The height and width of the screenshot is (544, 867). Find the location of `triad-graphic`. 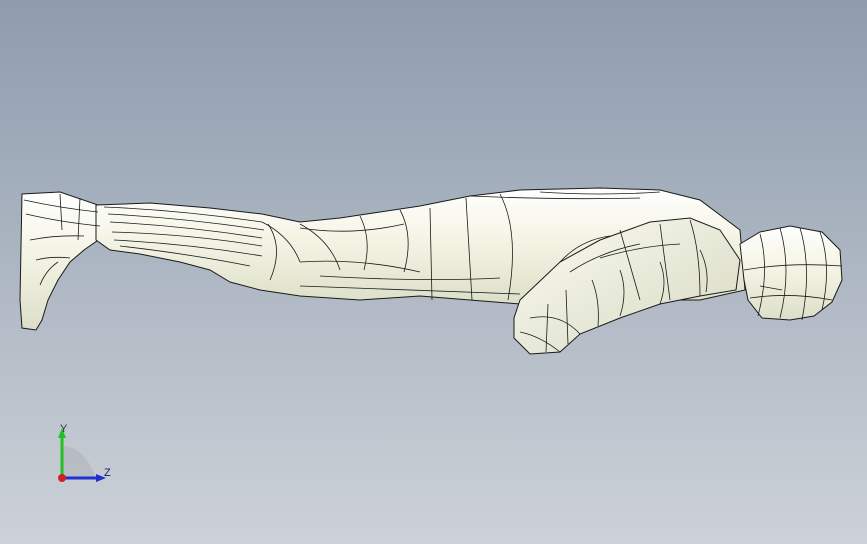

triad-graphic is located at coordinates (82, 455).